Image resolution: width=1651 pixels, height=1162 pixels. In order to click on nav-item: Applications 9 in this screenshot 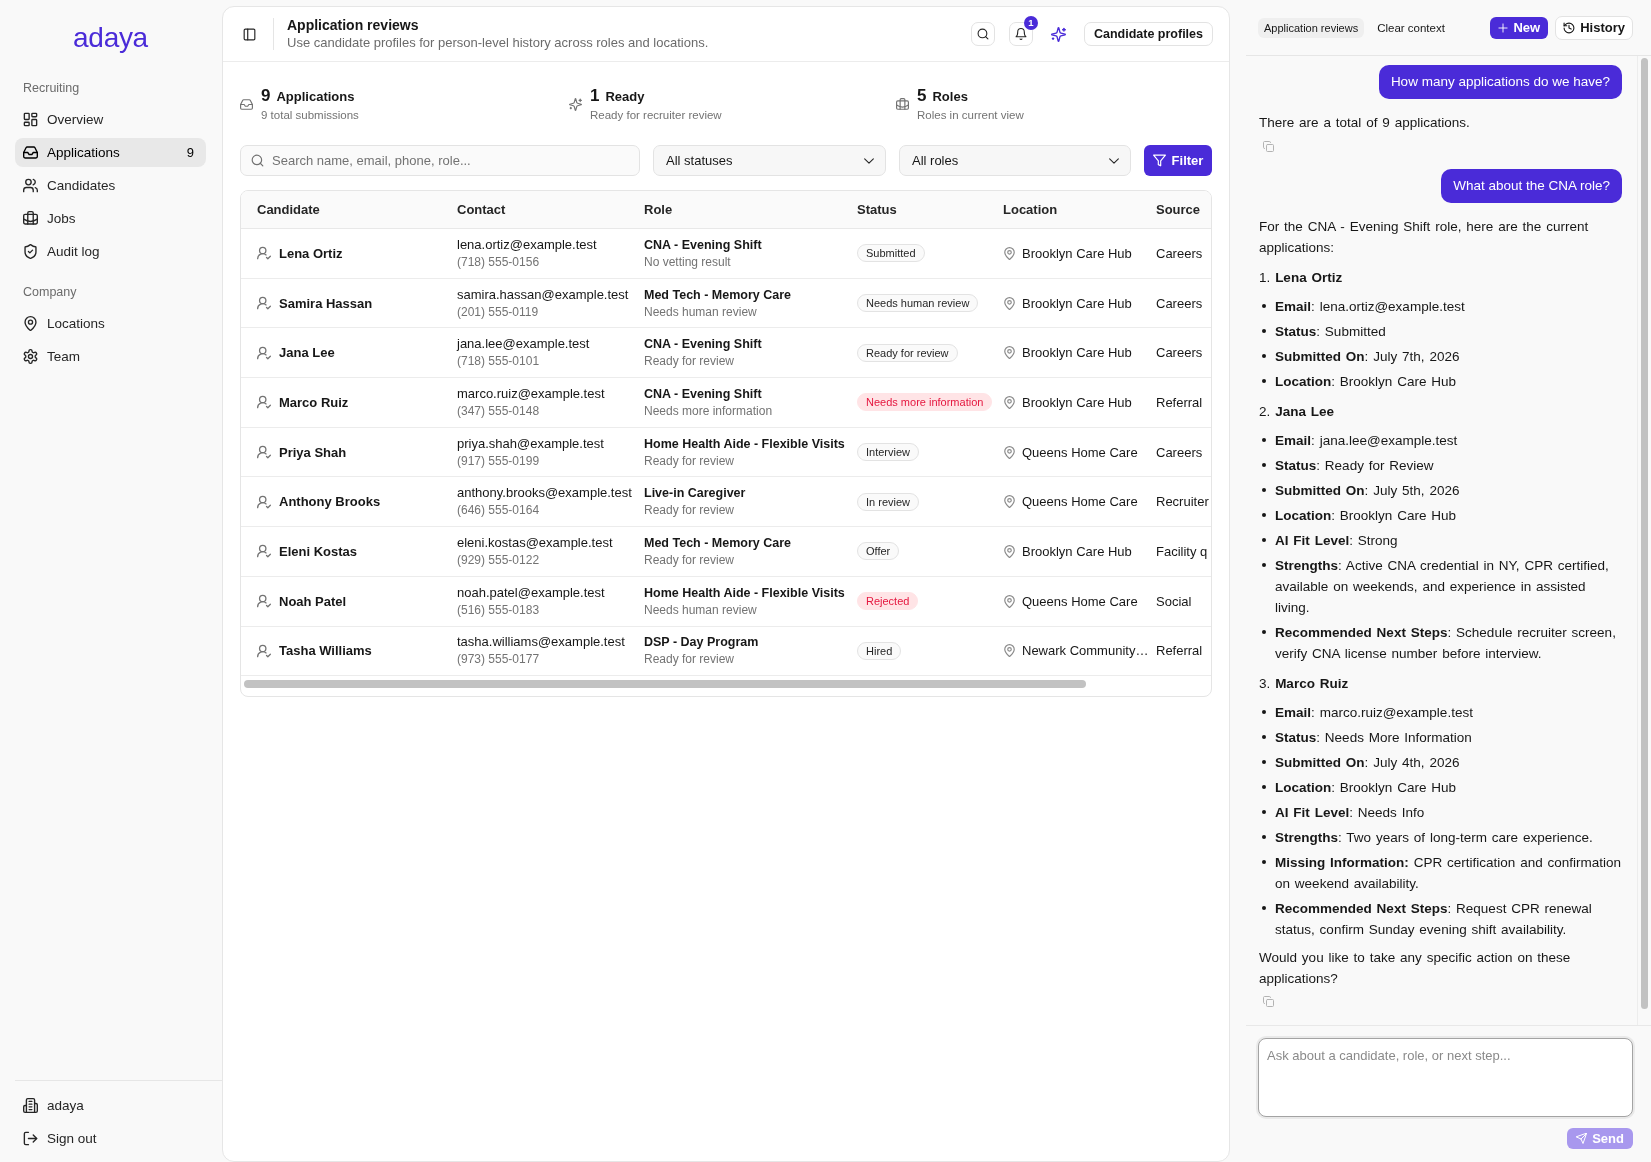, I will do `click(110, 152)`.